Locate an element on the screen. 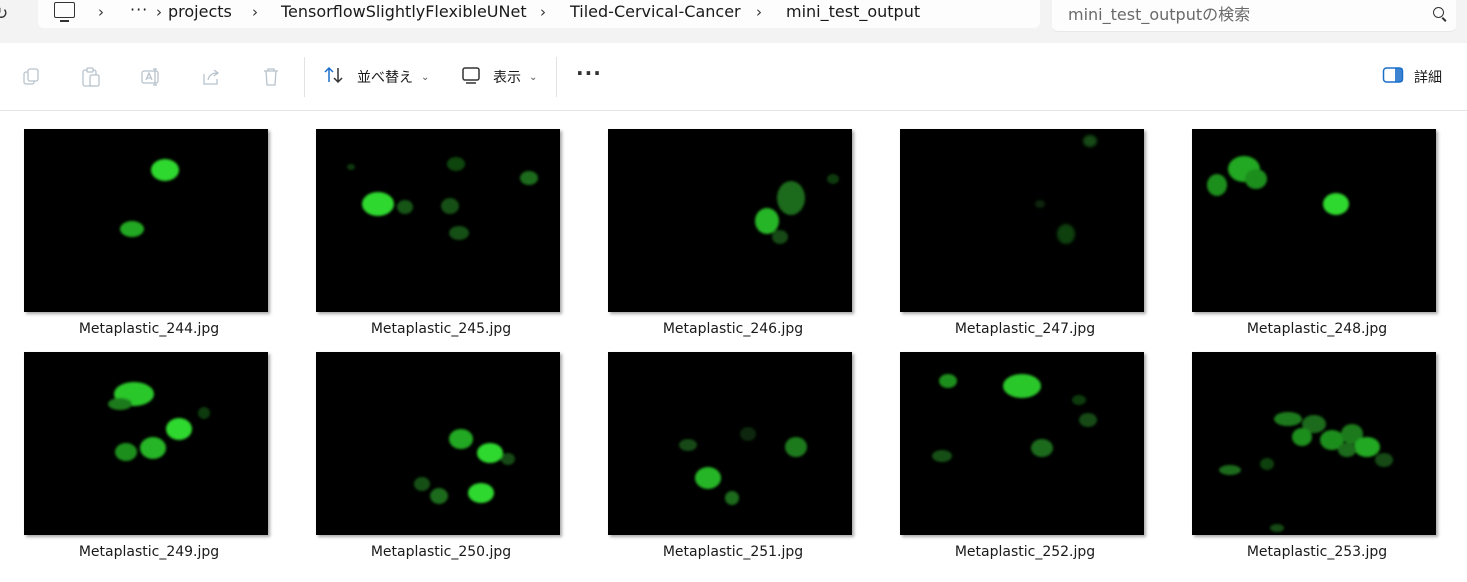 The height and width of the screenshot is (582, 1467). details-pane-icon is located at coordinates (1393, 77).